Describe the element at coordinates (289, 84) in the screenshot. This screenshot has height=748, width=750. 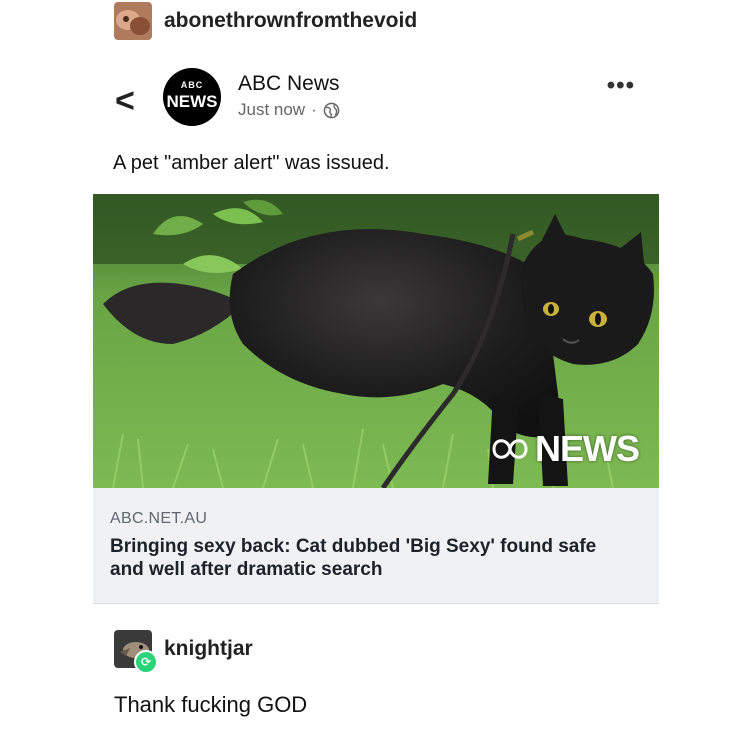
I see `source-name: ABC News` at that location.